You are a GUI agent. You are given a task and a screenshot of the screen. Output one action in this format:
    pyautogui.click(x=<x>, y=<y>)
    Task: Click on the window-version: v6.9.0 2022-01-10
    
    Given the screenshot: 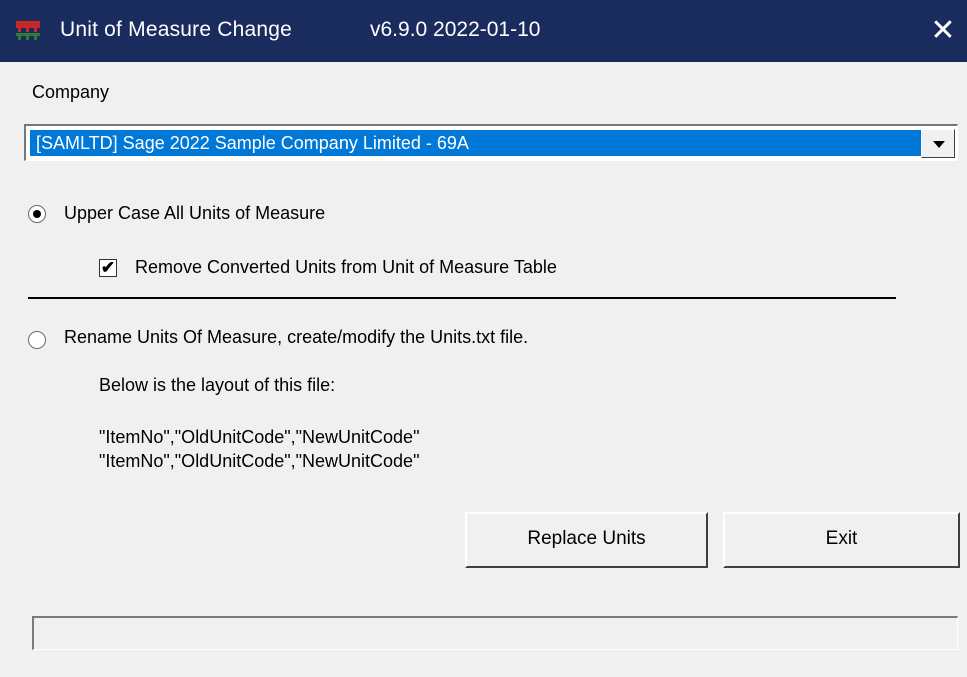 What is the action you would take?
    pyautogui.click(x=455, y=29)
    